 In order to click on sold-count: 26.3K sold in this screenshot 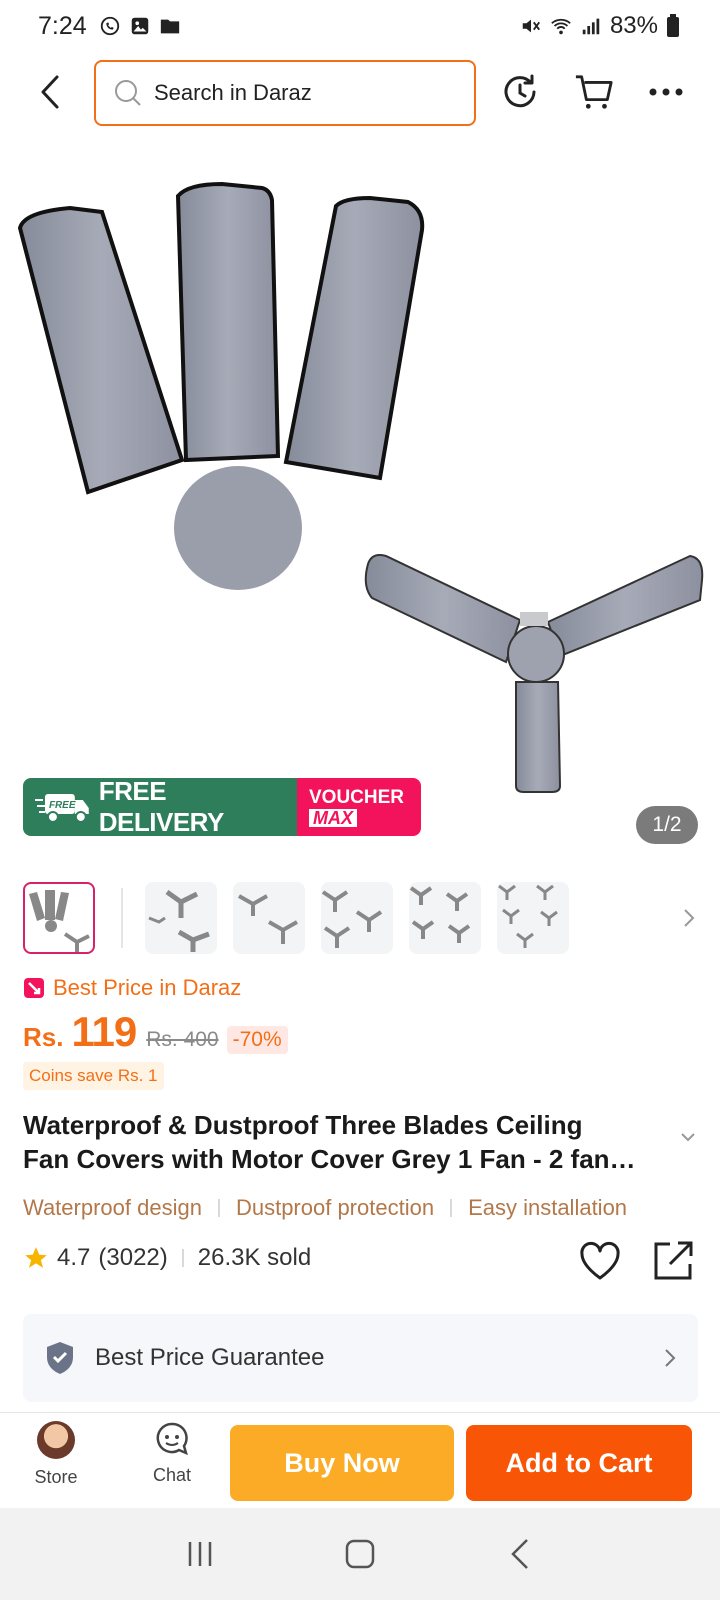, I will do `click(254, 1257)`.